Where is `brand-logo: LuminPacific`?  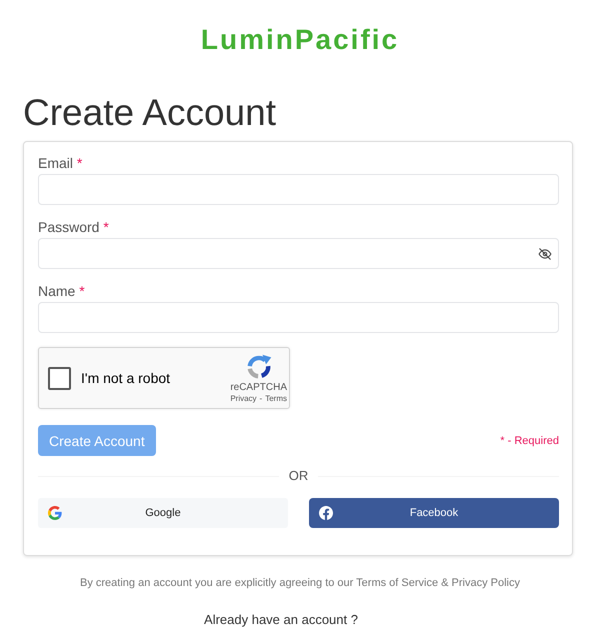 brand-logo: LuminPacific is located at coordinates (300, 40).